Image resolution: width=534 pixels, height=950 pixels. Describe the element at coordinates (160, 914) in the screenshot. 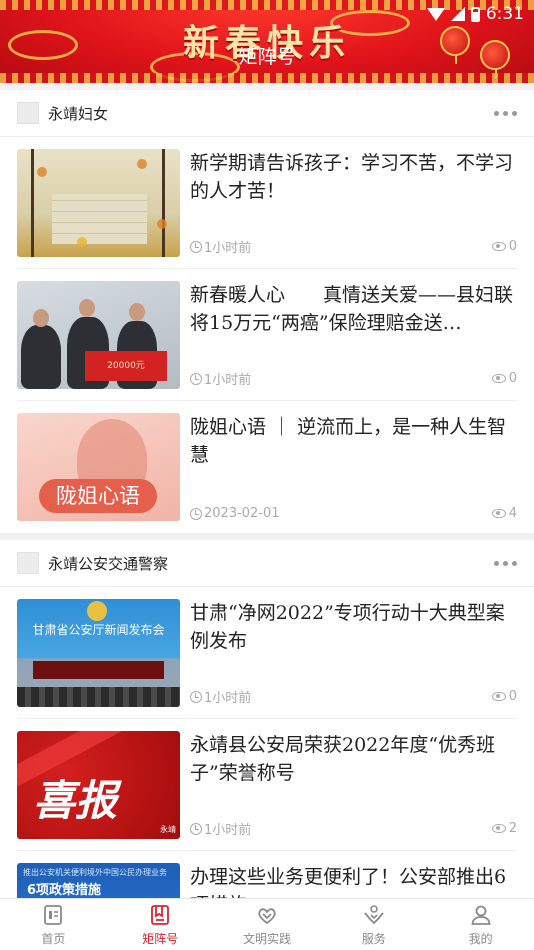

I see `bookmark-icon` at that location.